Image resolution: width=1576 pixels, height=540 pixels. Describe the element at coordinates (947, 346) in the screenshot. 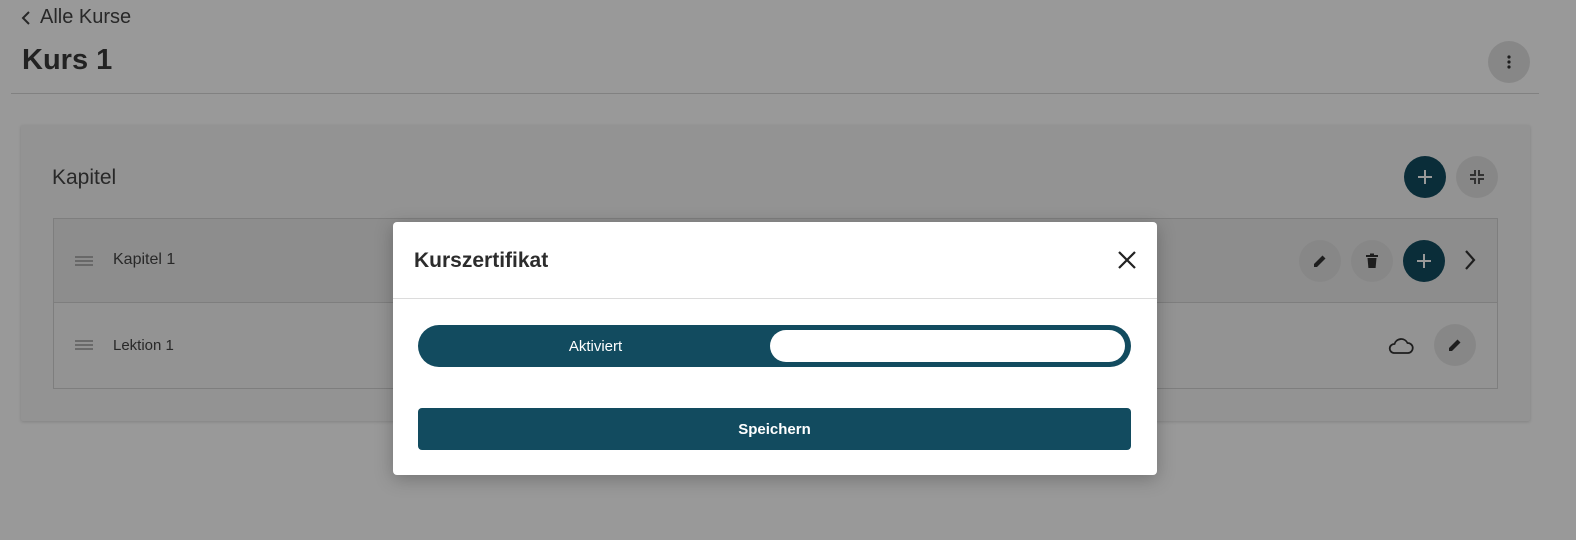

I see `toggle-knob` at that location.